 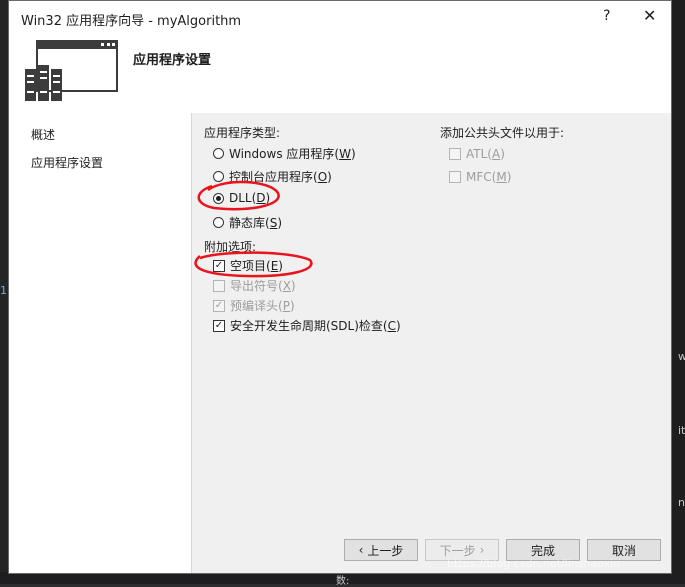 I want to click on check-sdl: ✓ 安全开发生命周期(SDL)检查(C), so click(x=307, y=325).